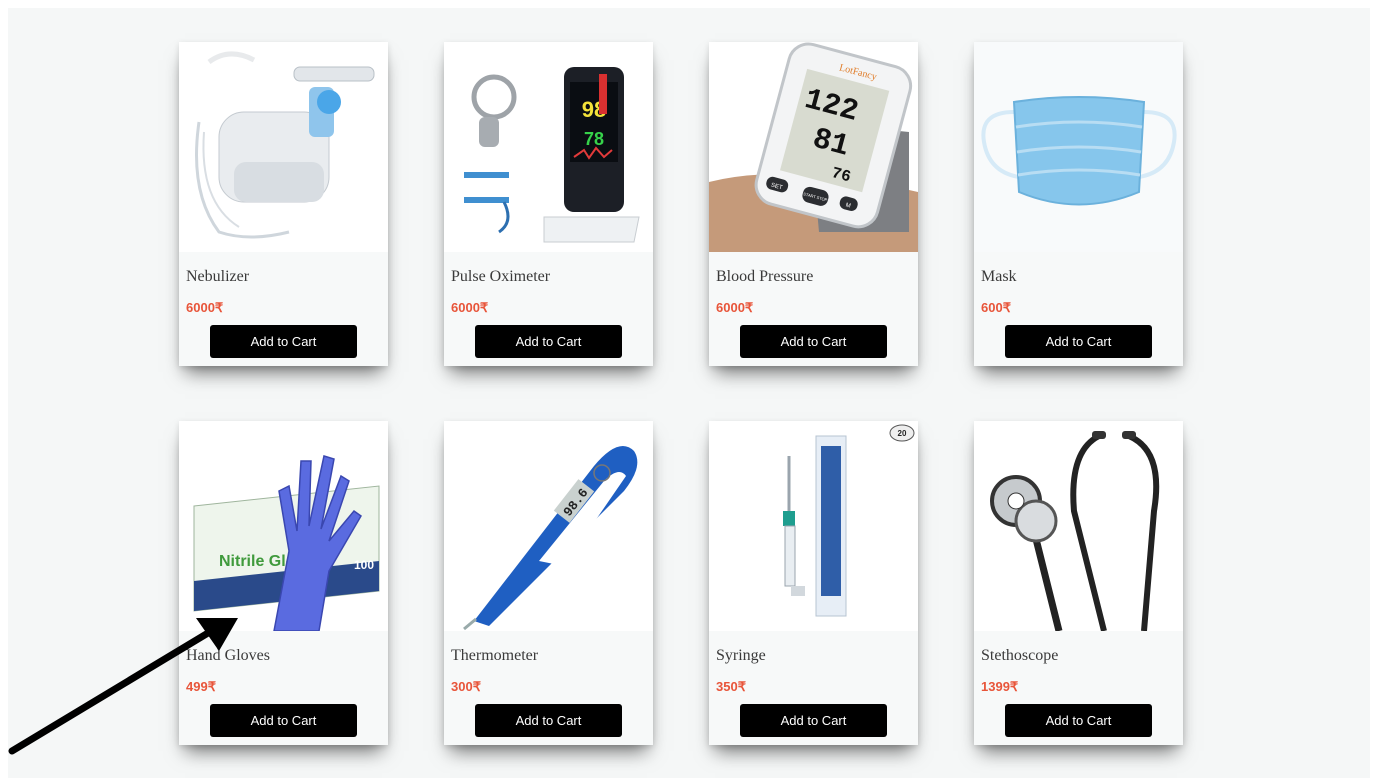  Describe the element at coordinates (201, 686) in the screenshot. I see `product-price: 499₹` at that location.